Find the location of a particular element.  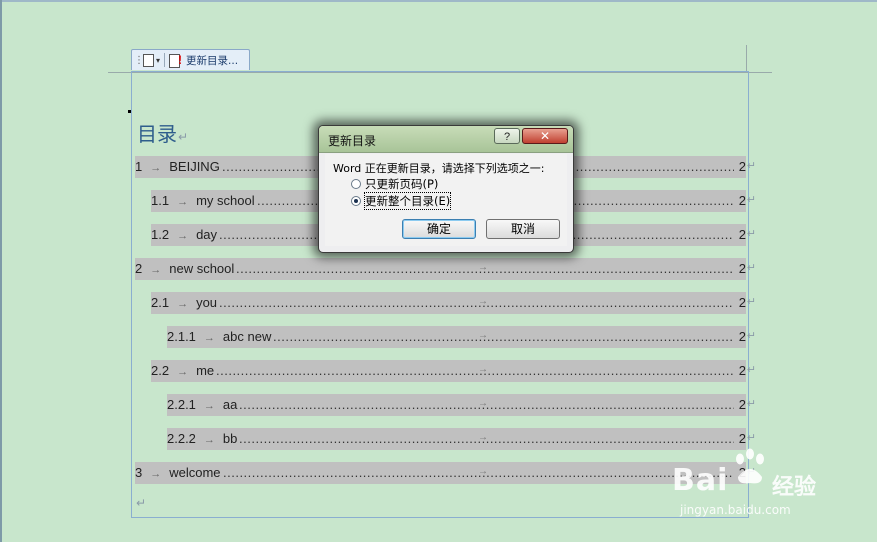

toc-entry-heading: 3 → welcome is located at coordinates (178, 472).